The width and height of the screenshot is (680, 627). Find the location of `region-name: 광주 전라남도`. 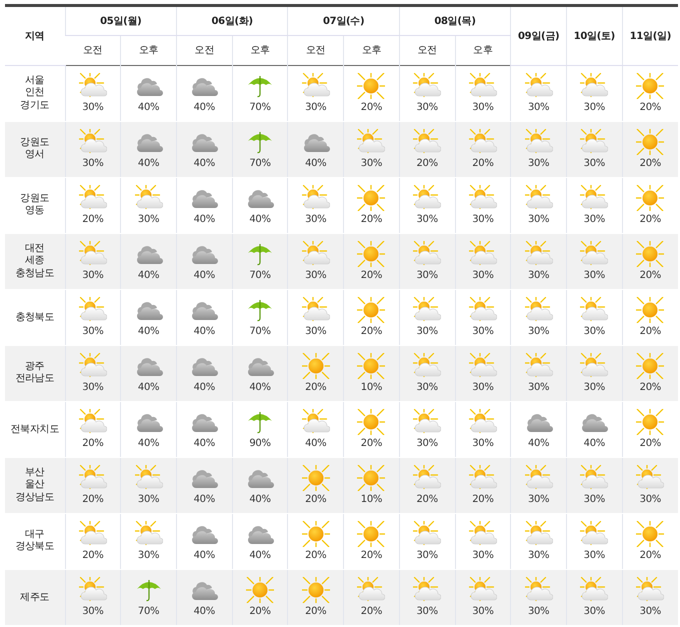

region-name: 광주 전라남도 is located at coordinates (34, 373).